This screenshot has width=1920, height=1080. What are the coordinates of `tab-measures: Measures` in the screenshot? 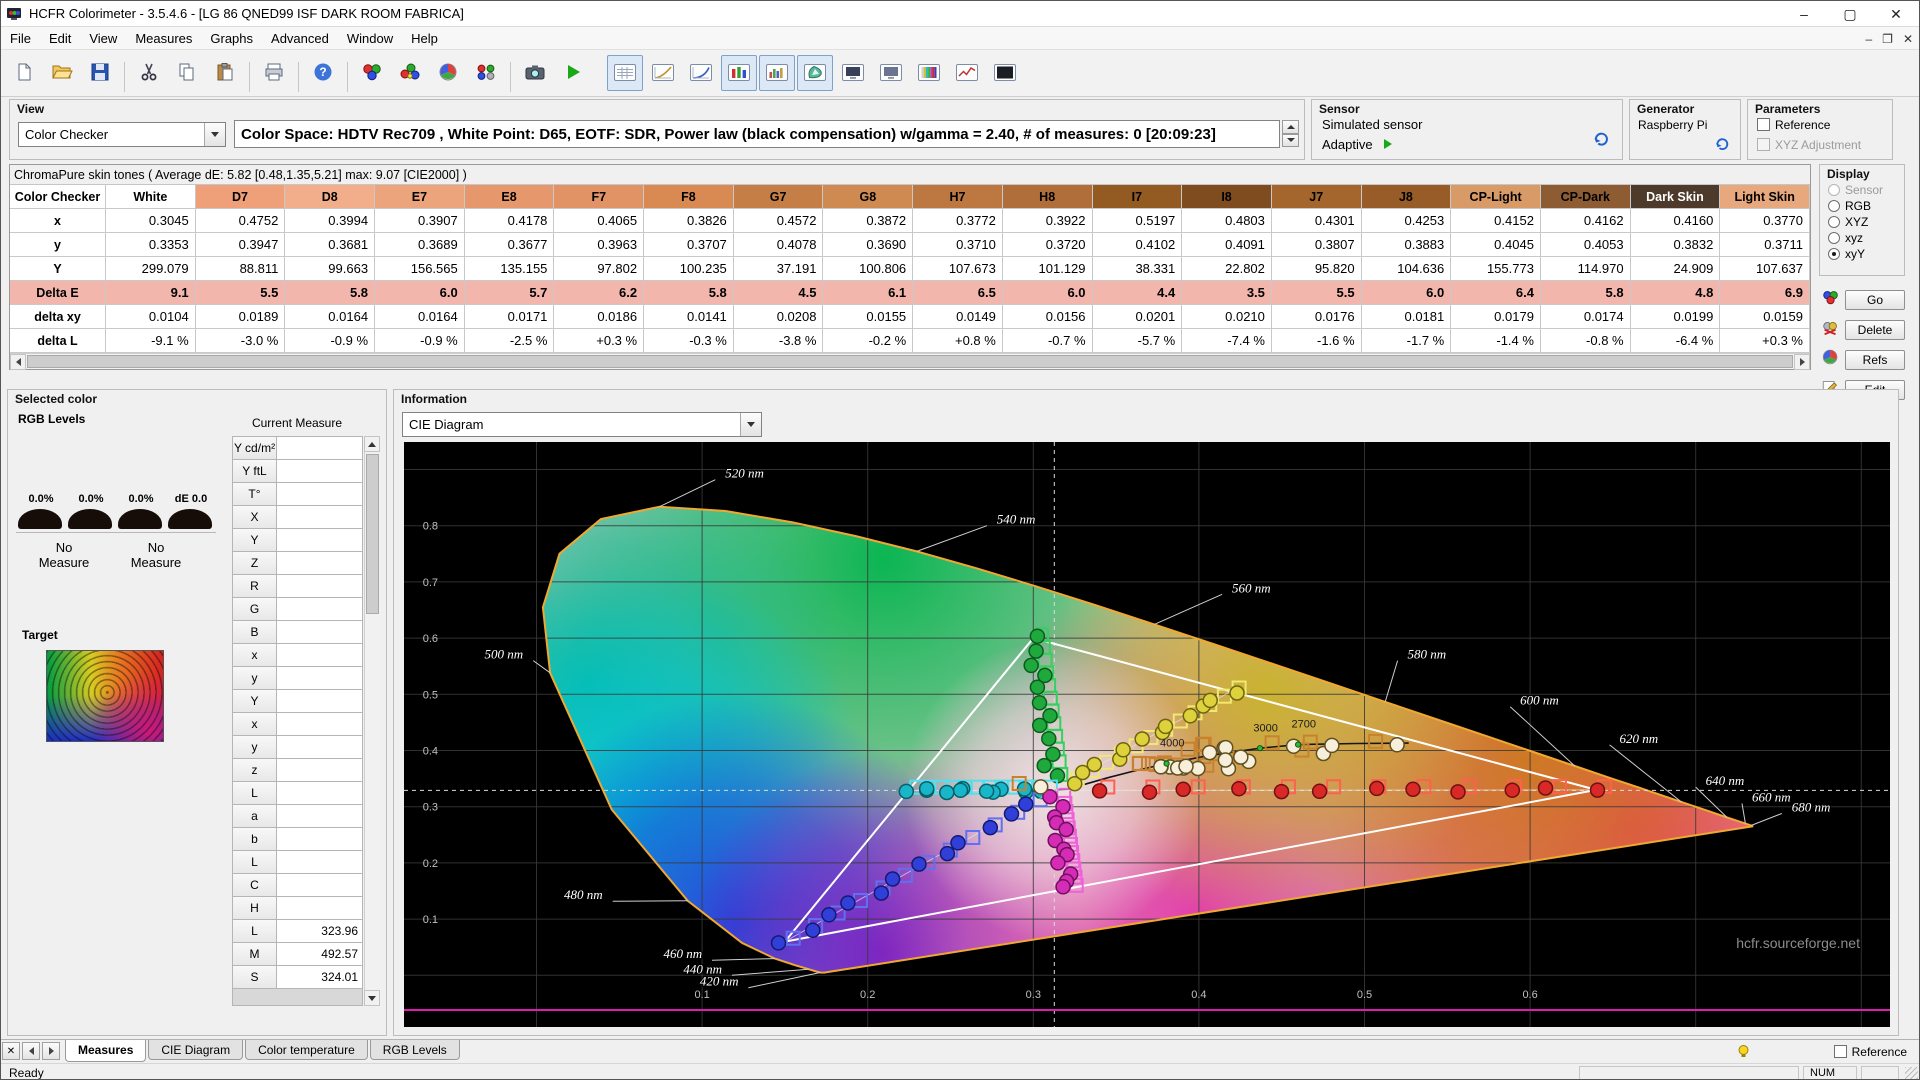 It's located at (106, 1051).